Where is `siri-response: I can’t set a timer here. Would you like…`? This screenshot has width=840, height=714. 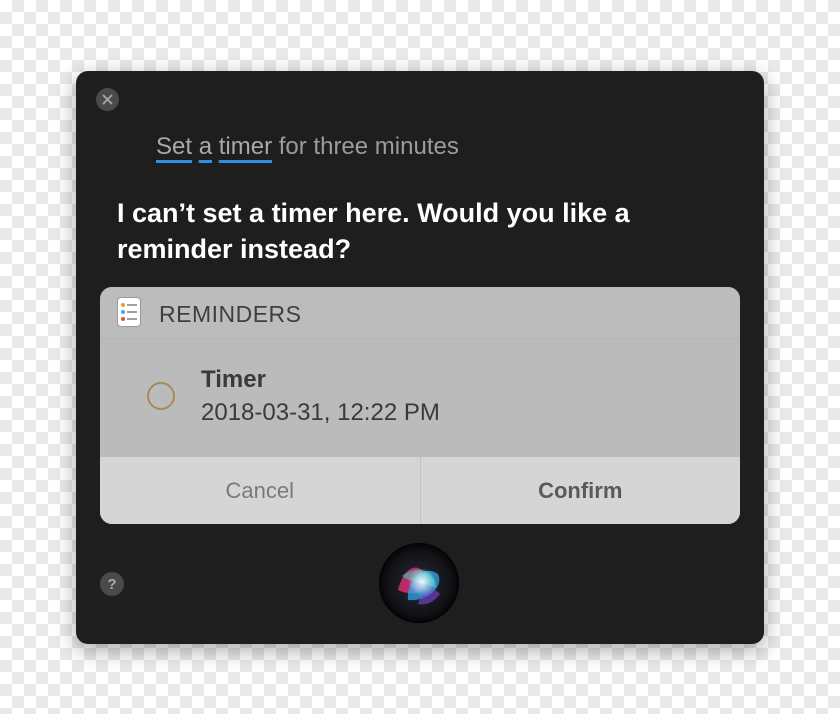 siri-response: I can’t set a timer here. Would you like… is located at coordinates (373, 231).